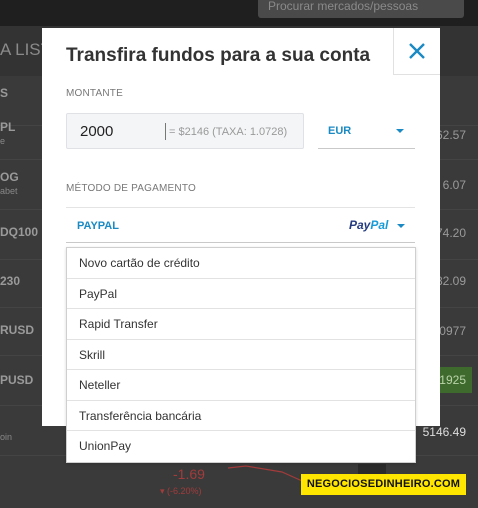  I want to click on currency-value: EUR, so click(340, 131).